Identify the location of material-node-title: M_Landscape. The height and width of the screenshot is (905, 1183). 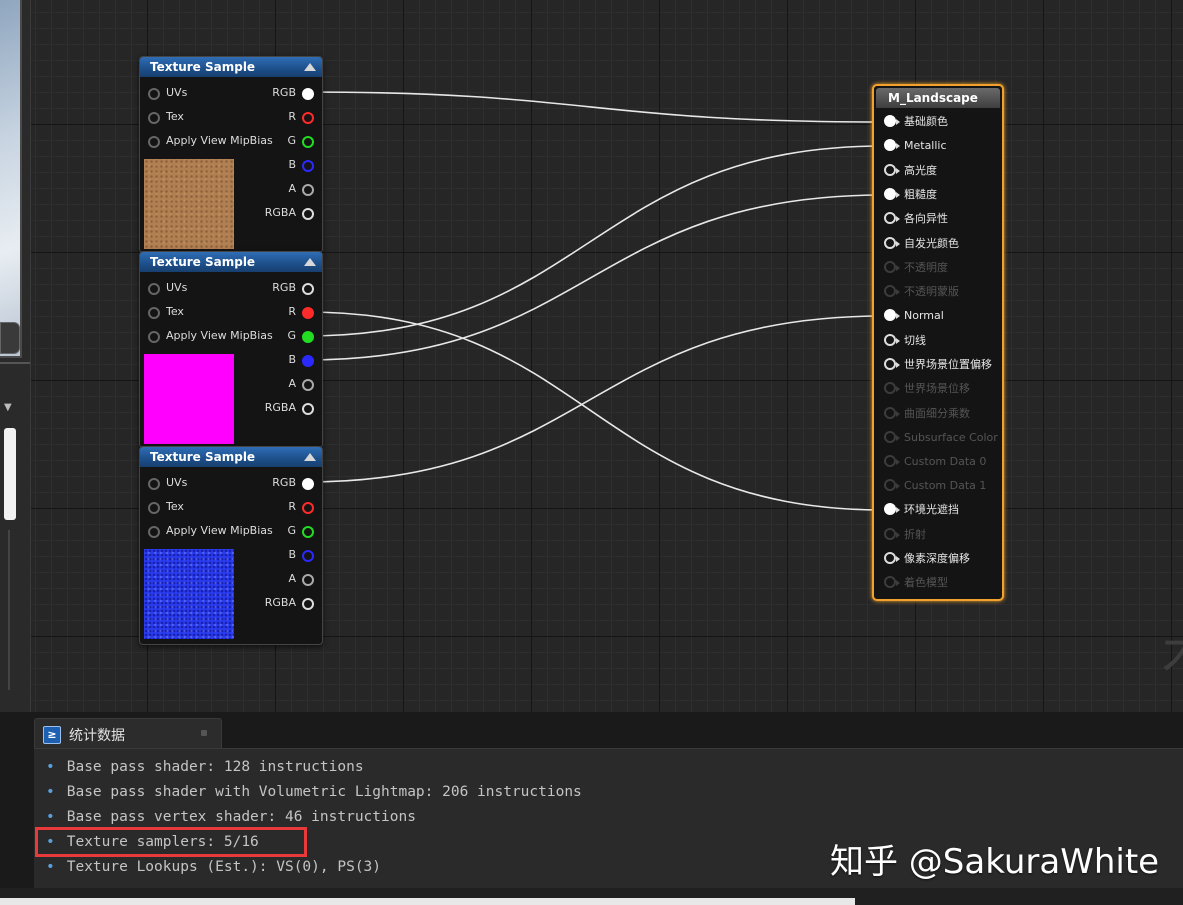
(938, 98).